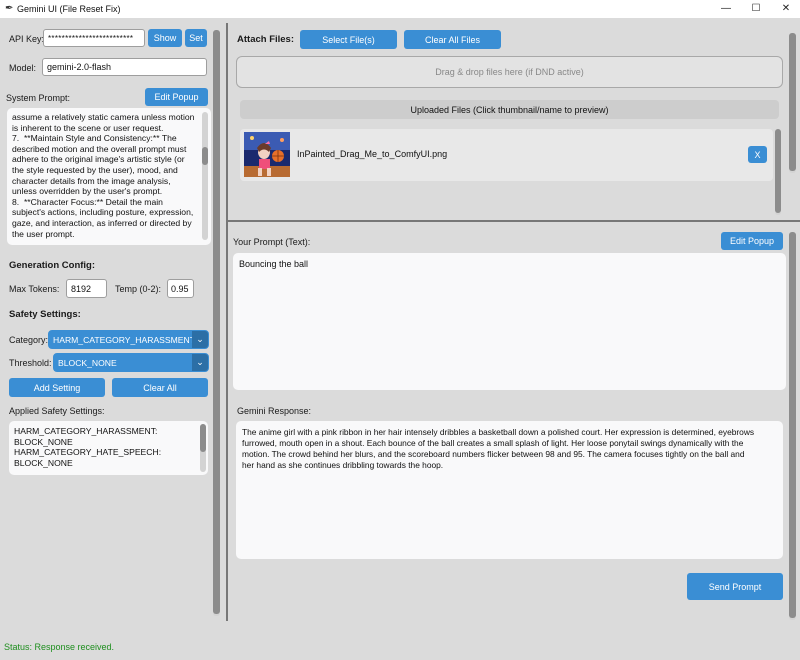  I want to click on close-button: ✕, so click(784, 9).